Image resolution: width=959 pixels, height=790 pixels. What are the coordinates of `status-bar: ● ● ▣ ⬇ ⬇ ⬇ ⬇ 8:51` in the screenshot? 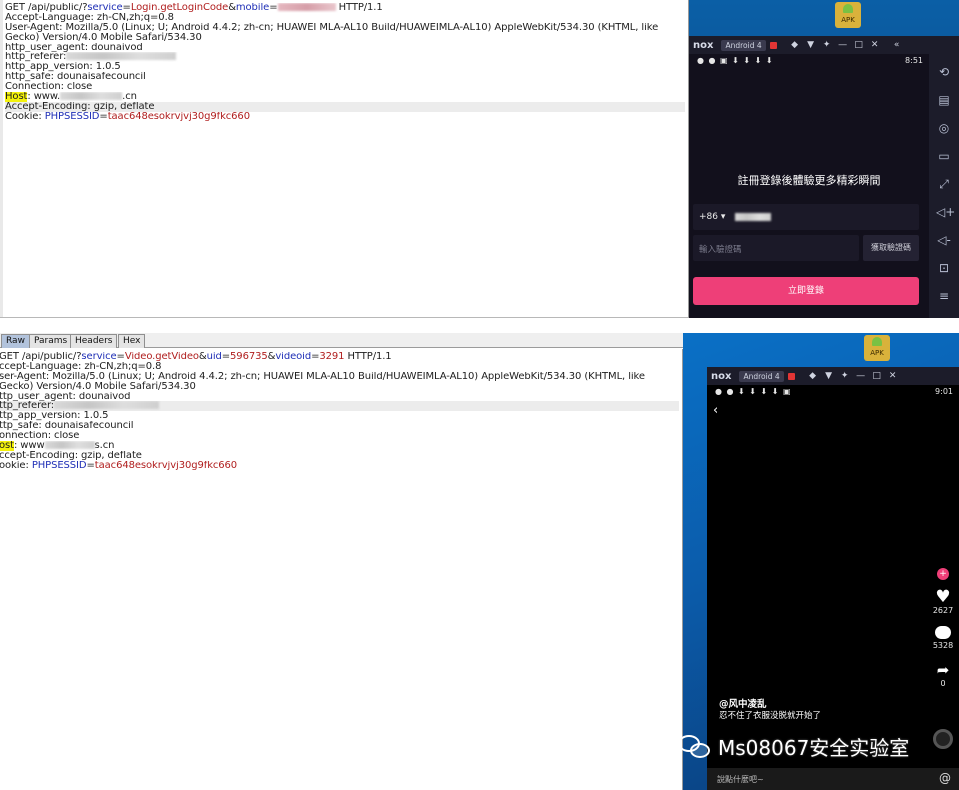 It's located at (809, 61).